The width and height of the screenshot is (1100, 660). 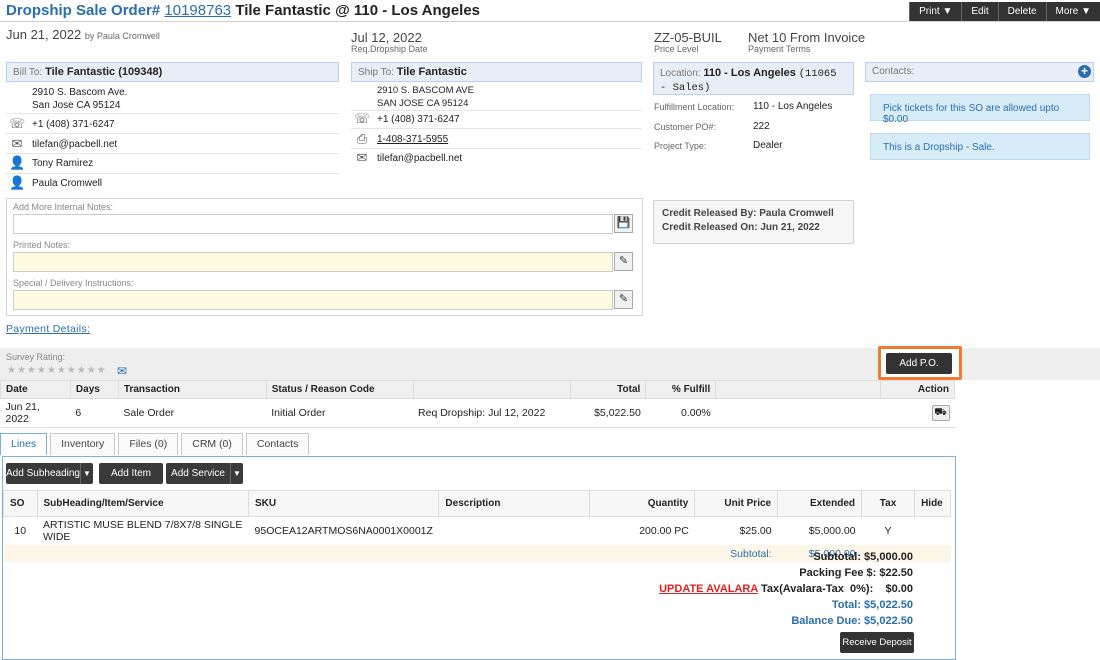 I want to click on payment-terms-label: Payment Terms, so click(x=779, y=49).